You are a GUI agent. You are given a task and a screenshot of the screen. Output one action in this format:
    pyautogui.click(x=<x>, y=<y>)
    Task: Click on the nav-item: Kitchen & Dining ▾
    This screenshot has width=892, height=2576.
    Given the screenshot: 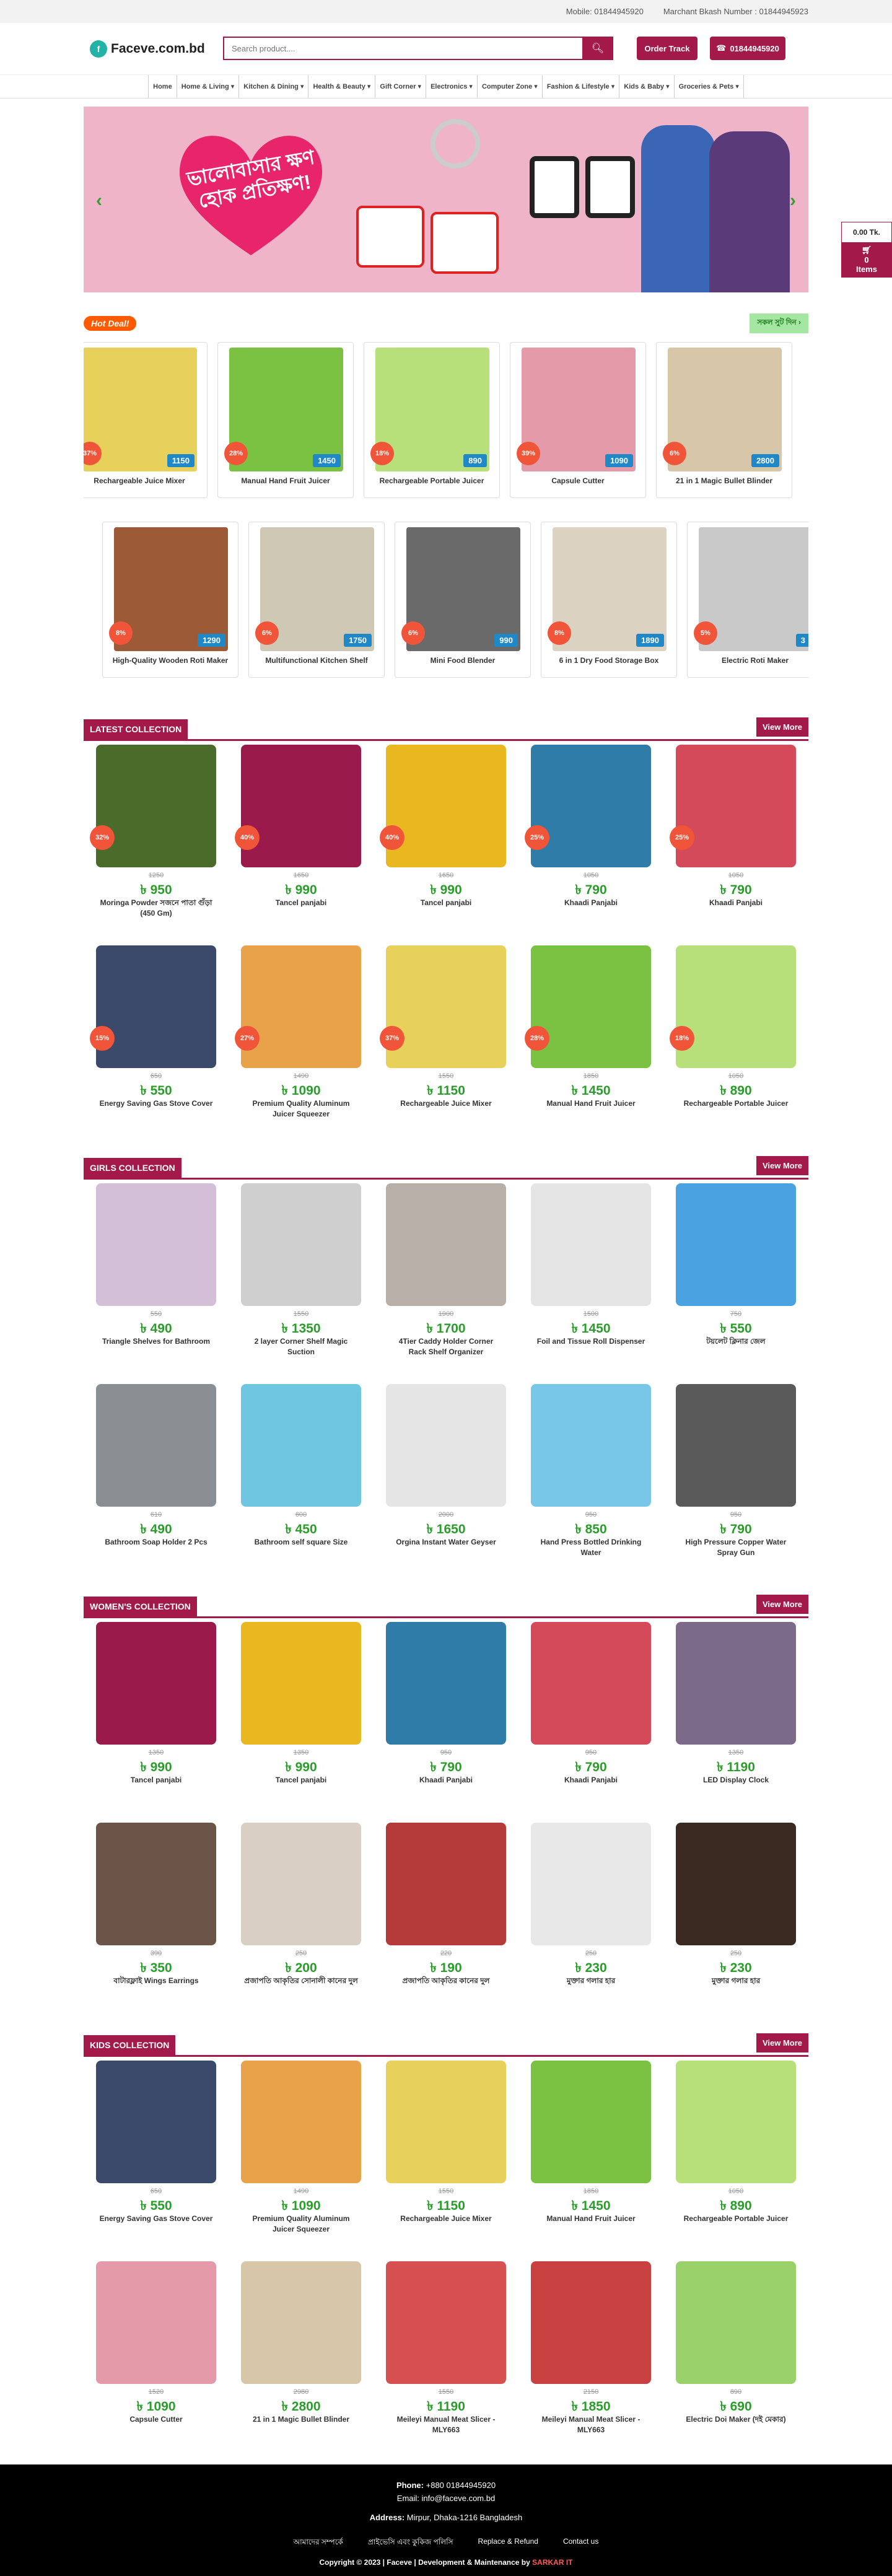 What is the action you would take?
    pyautogui.click(x=274, y=86)
    